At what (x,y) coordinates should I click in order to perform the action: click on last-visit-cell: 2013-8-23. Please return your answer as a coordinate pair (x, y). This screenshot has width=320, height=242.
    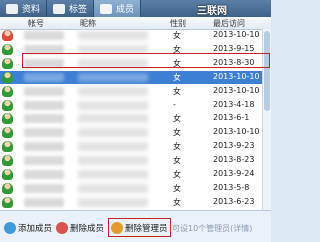
    Looking at the image, I should click on (234, 160).